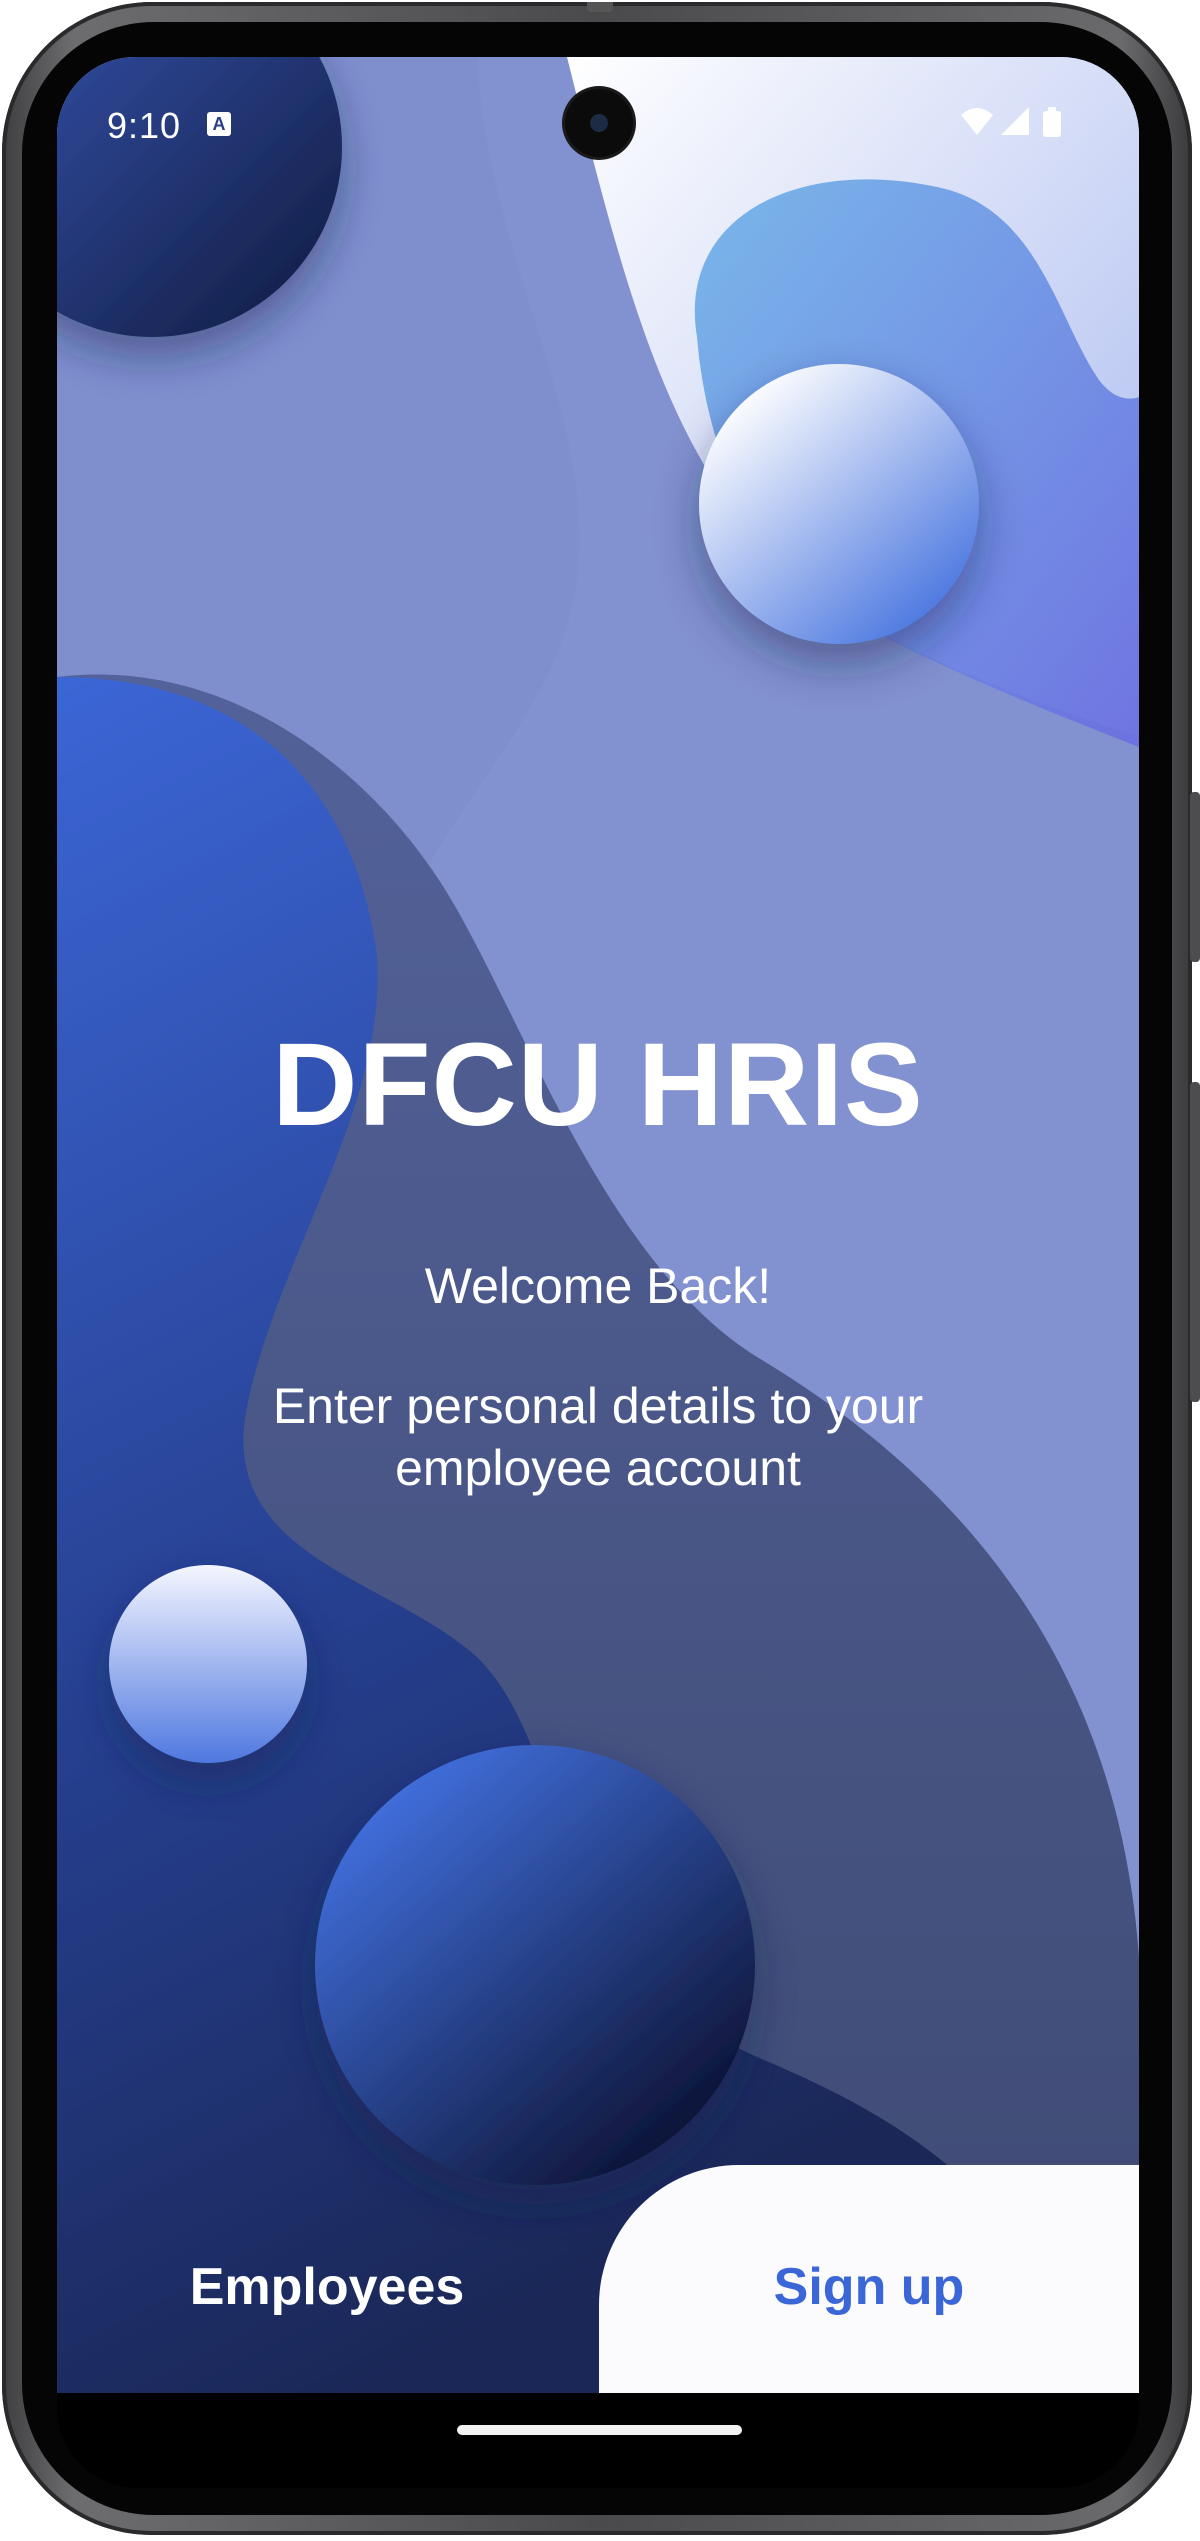 The height and width of the screenshot is (2541, 1200). I want to click on front-camera, so click(599, 123).